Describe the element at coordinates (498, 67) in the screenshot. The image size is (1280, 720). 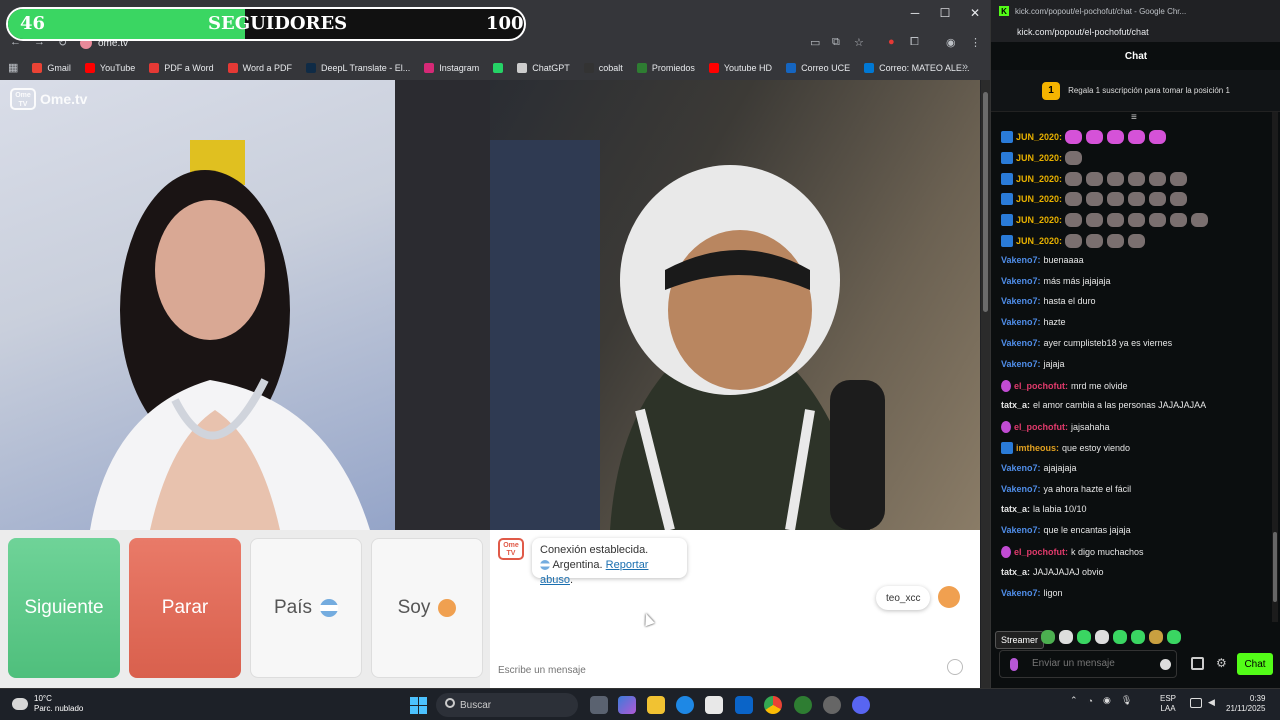
I see `bookmark-item` at that location.